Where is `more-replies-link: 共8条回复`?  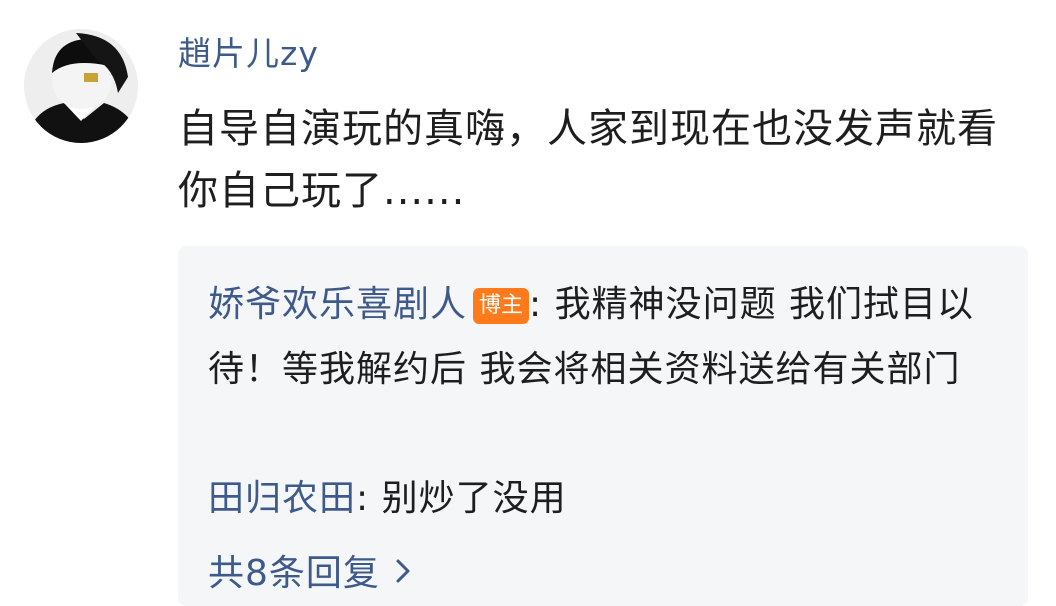 more-replies-link: 共8条回复 is located at coordinates (310, 574).